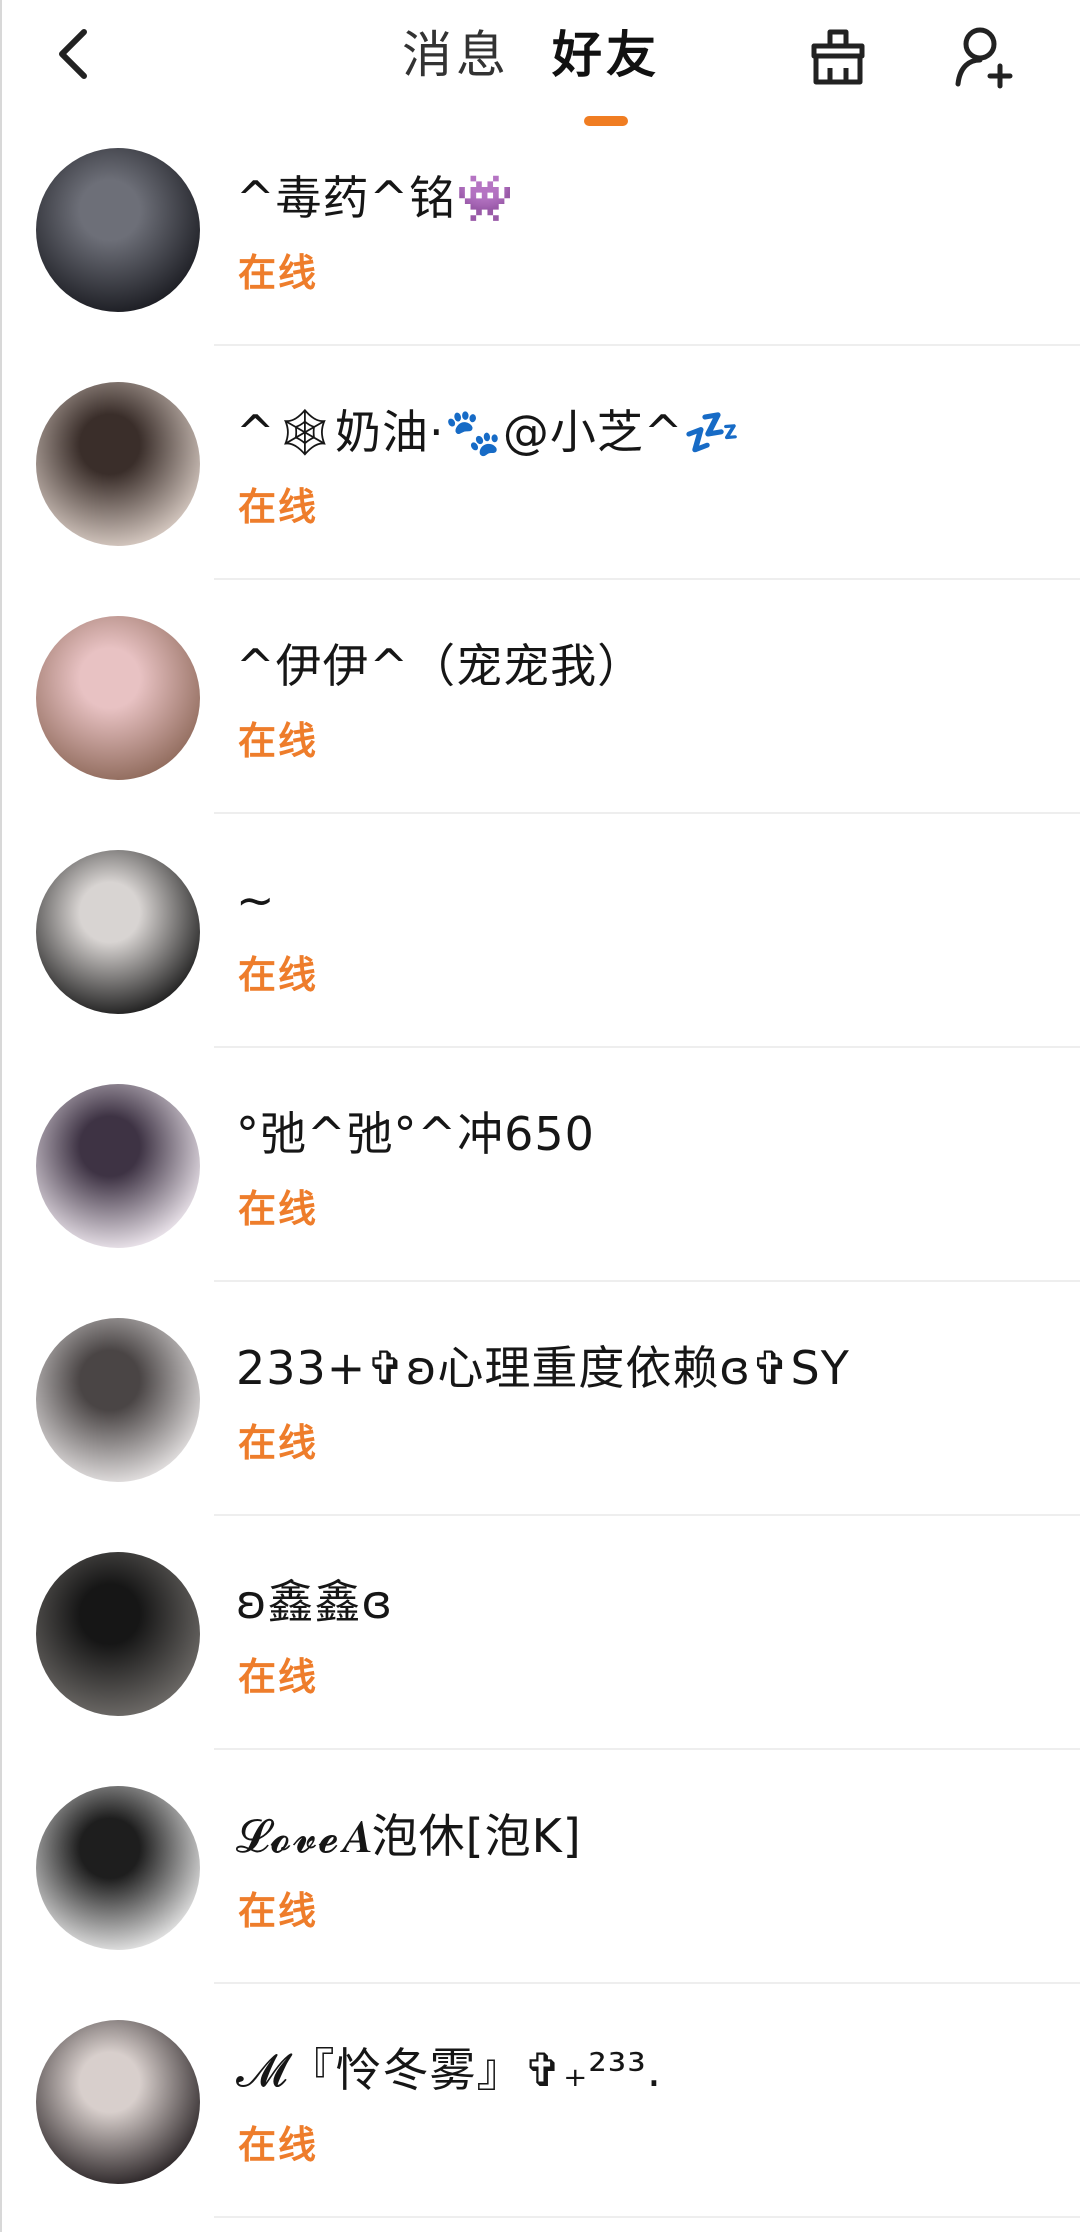  Describe the element at coordinates (541, 1193) in the screenshot. I see `friend-row: °弛^弛°^冲650 在线` at that location.